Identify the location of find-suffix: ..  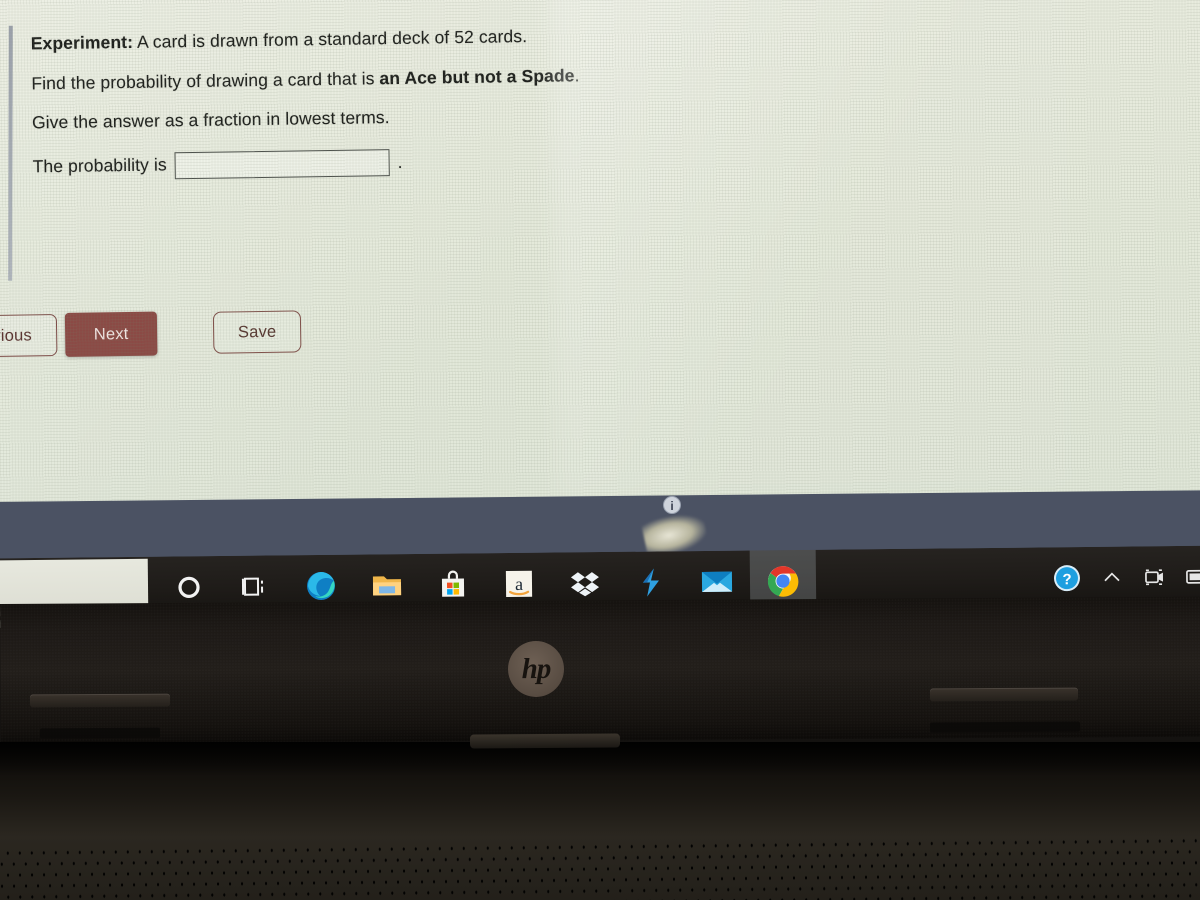
(577, 74).